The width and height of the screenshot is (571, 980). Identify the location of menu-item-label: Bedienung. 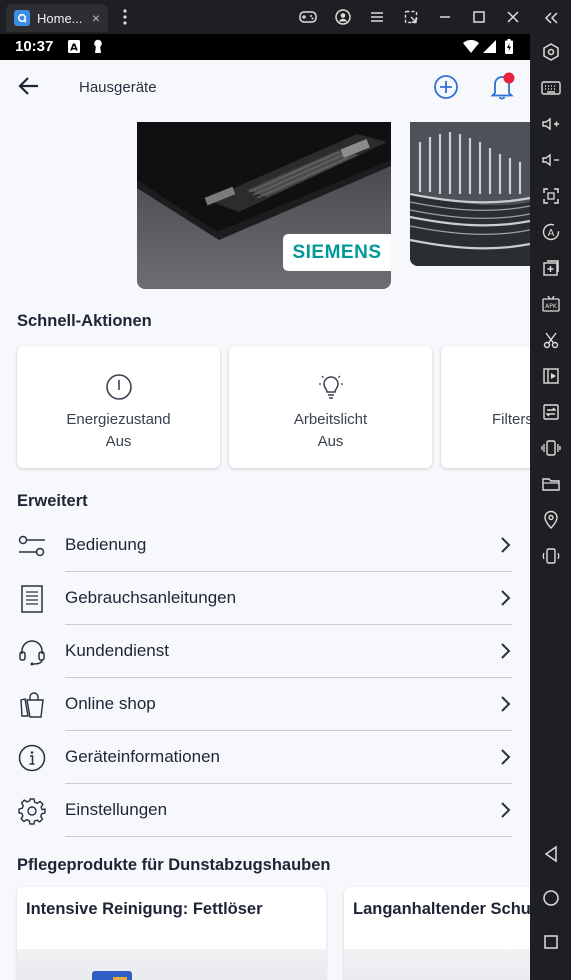
(106, 544).